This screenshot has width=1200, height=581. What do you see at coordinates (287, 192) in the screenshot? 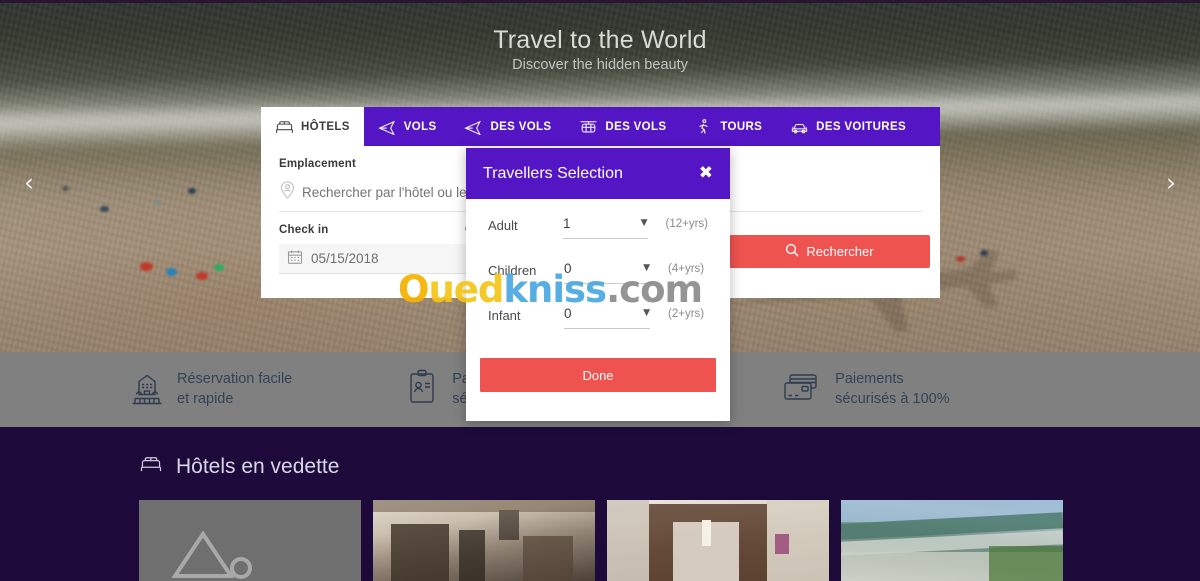
I see `map-pin-icon` at bounding box center [287, 192].